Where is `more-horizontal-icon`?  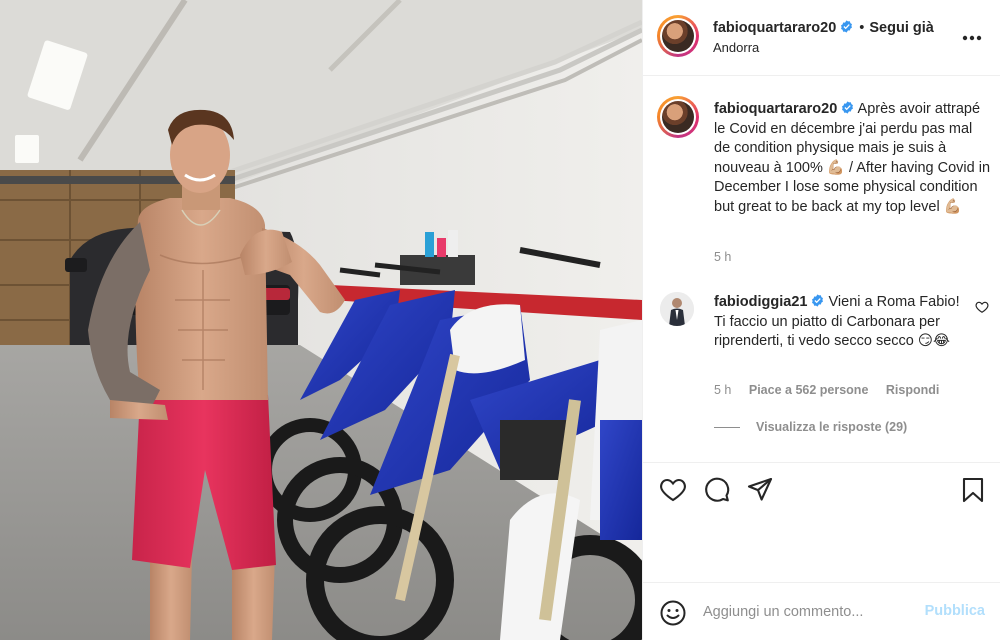 more-horizontal-icon is located at coordinates (972, 38).